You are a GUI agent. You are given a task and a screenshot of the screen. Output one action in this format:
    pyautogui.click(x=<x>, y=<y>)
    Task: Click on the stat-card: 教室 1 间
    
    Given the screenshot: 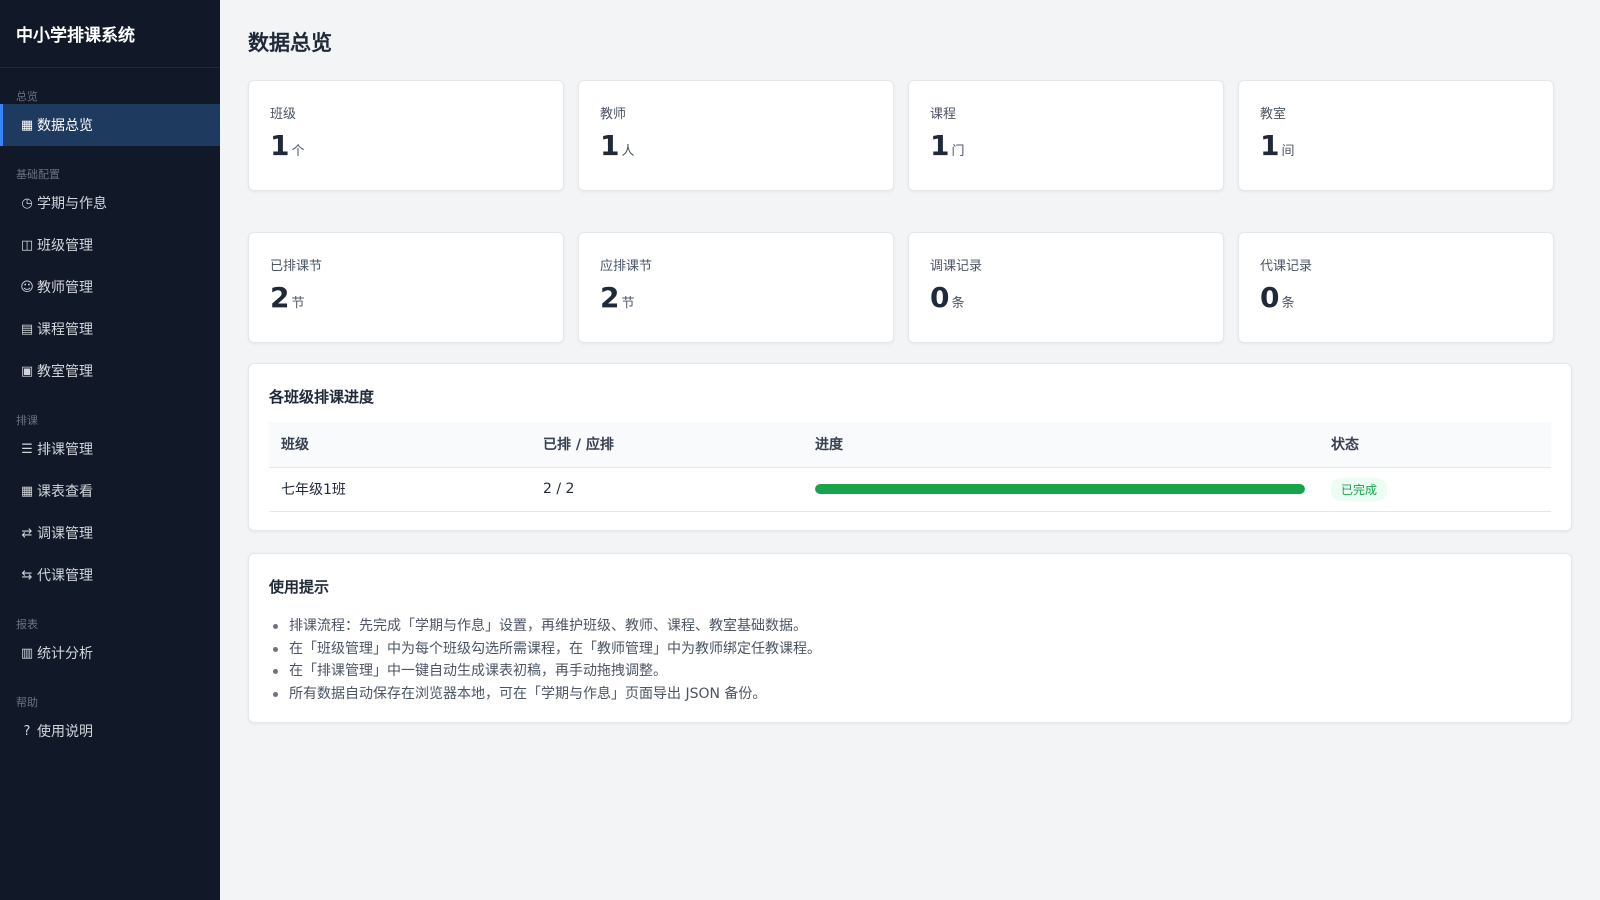 What is the action you would take?
    pyautogui.click(x=1396, y=135)
    